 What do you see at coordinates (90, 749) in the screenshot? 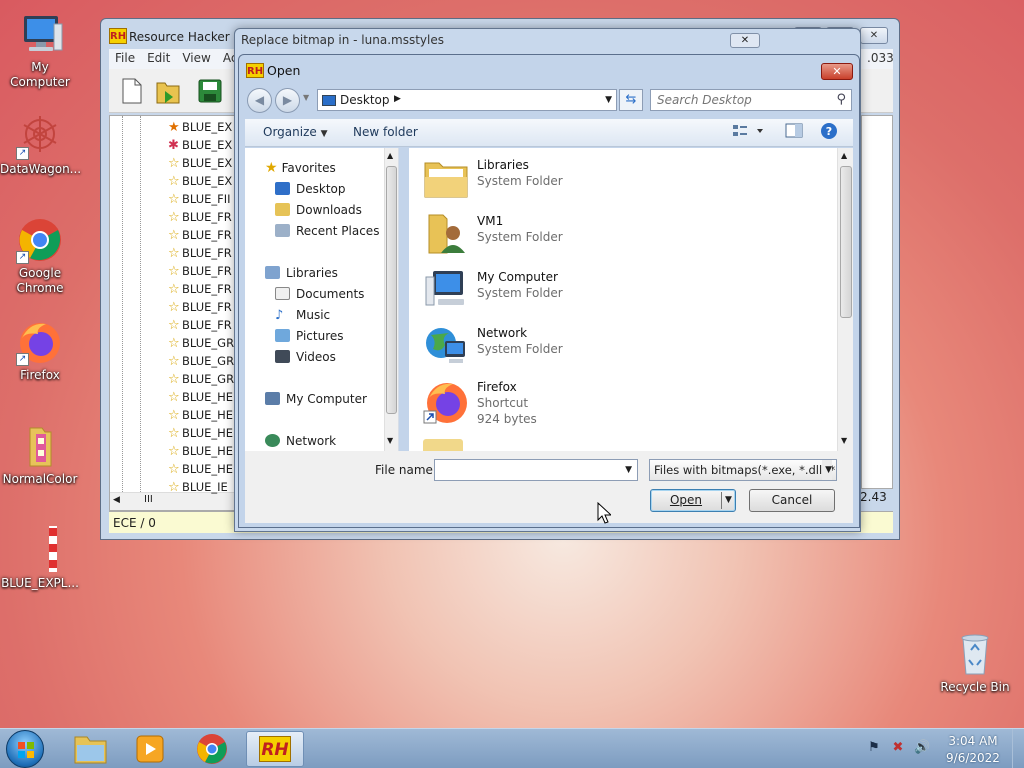
I see `taskbar-explorer` at bounding box center [90, 749].